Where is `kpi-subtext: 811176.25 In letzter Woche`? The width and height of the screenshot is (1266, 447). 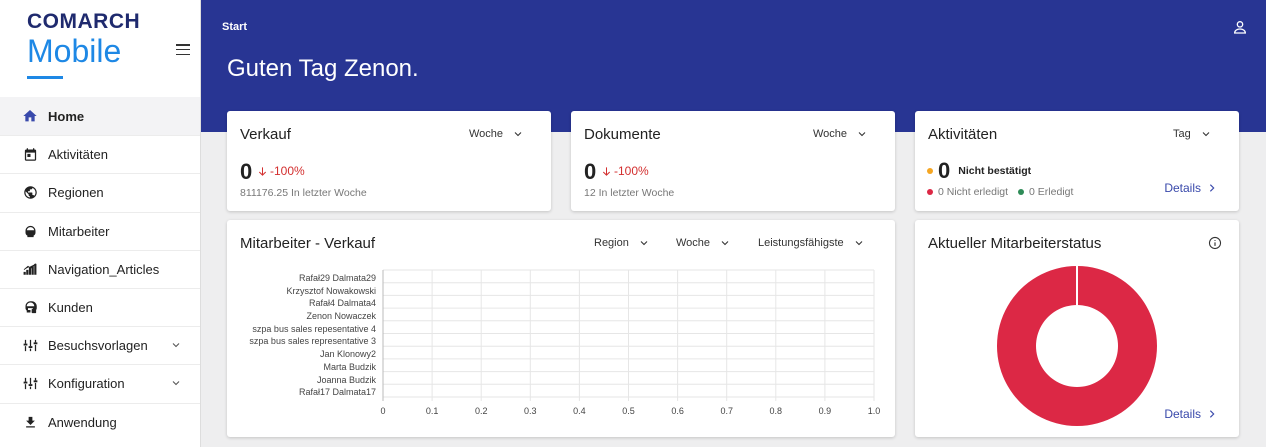
kpi-subtext: 811176.25 In letzter Woche is located at coordinates (303, 193).